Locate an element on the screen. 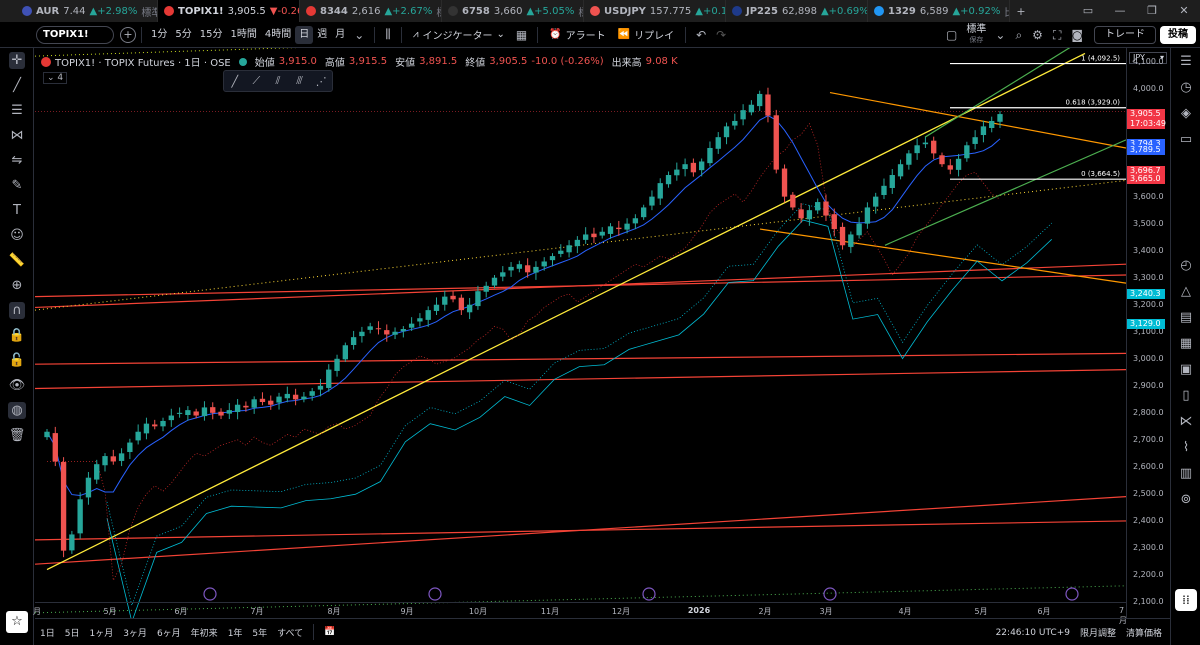 This screenshot has width=1200, height=645. tf-5m: 5分 is located at coordinates (183, 35).